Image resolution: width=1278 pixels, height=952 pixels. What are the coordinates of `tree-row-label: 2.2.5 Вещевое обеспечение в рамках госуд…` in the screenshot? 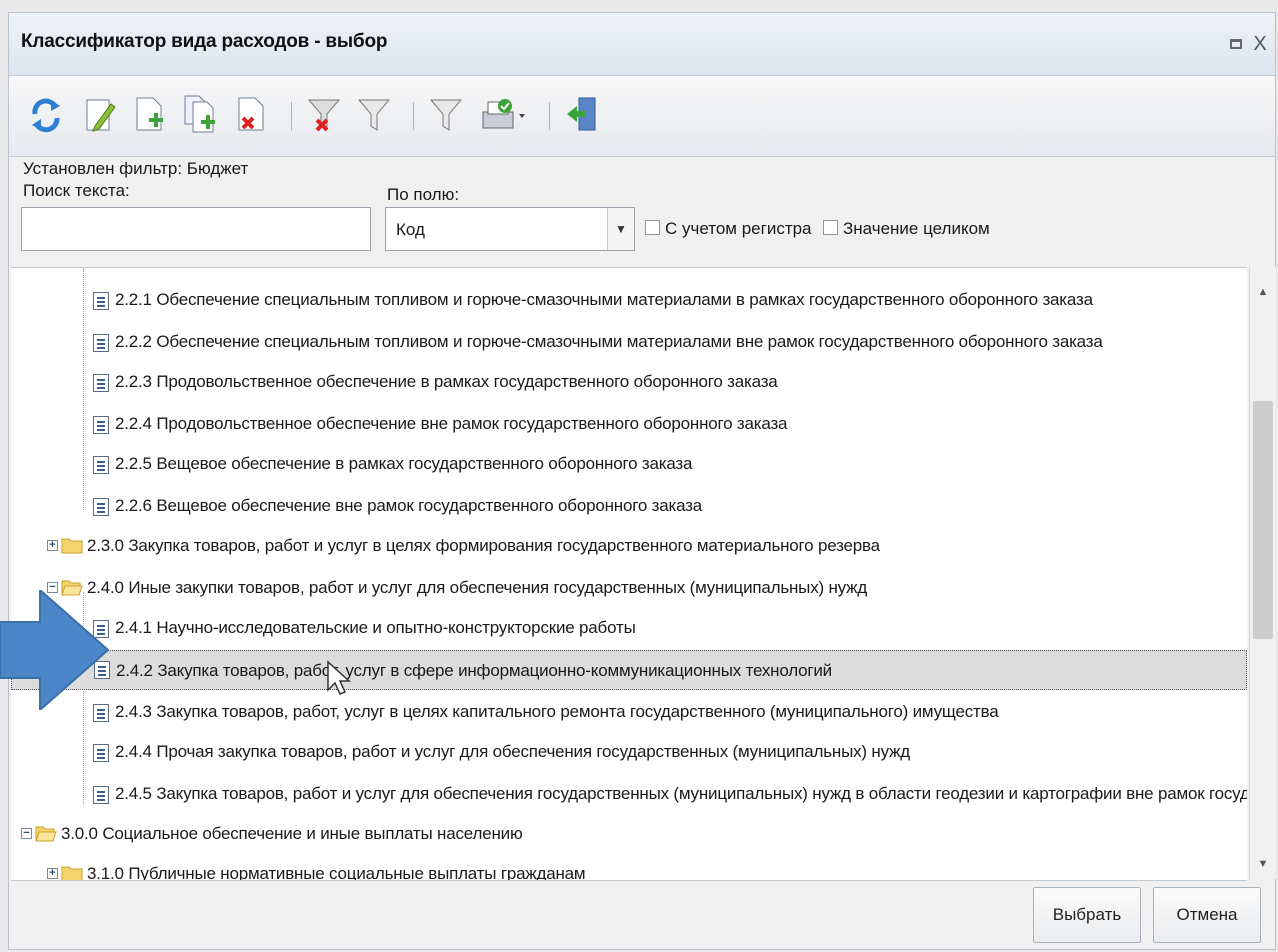 It's located at (404, 463).